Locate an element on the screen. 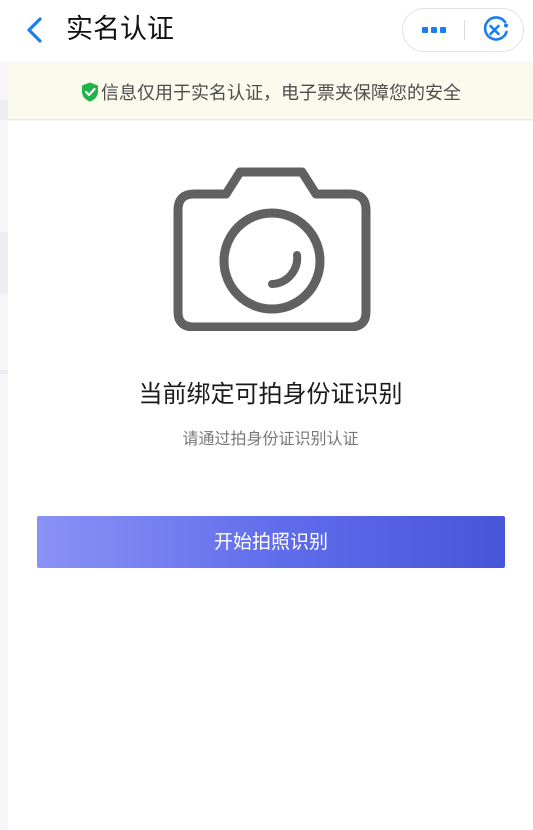 The image size is (533, 830). navigation-bar: 实名认证 is located at coordinates (266, 31).